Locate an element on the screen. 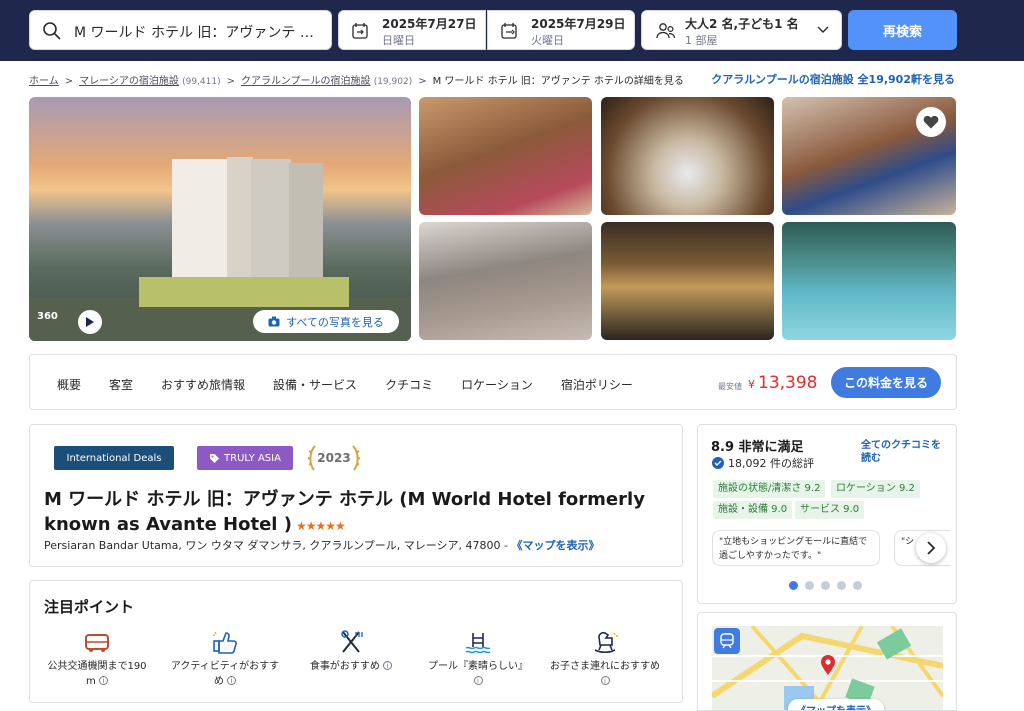 The height and width of the screenshot is (711, 1024). highlight-pool: プール『素晴らしい』 i is located at coordinates (478, 659).